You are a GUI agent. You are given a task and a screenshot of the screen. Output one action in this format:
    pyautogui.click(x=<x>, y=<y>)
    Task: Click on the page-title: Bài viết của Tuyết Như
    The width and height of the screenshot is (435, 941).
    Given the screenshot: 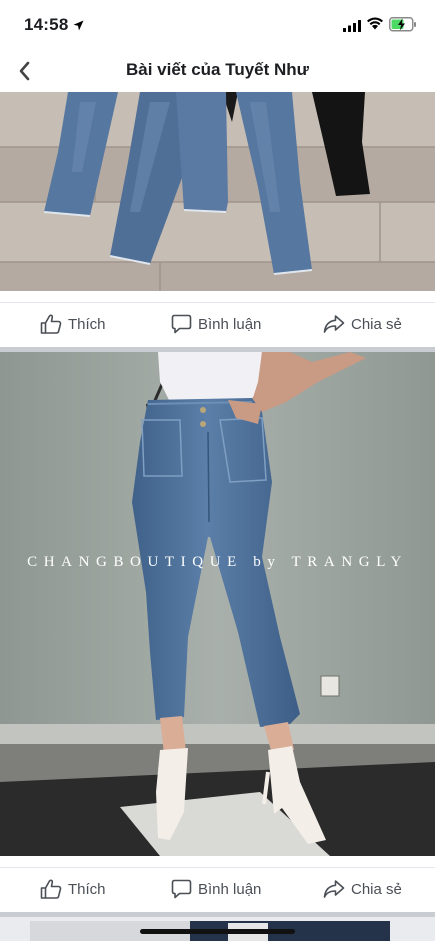 What is the action you would take?
    pyautogui.click(x=217, y=69)
    